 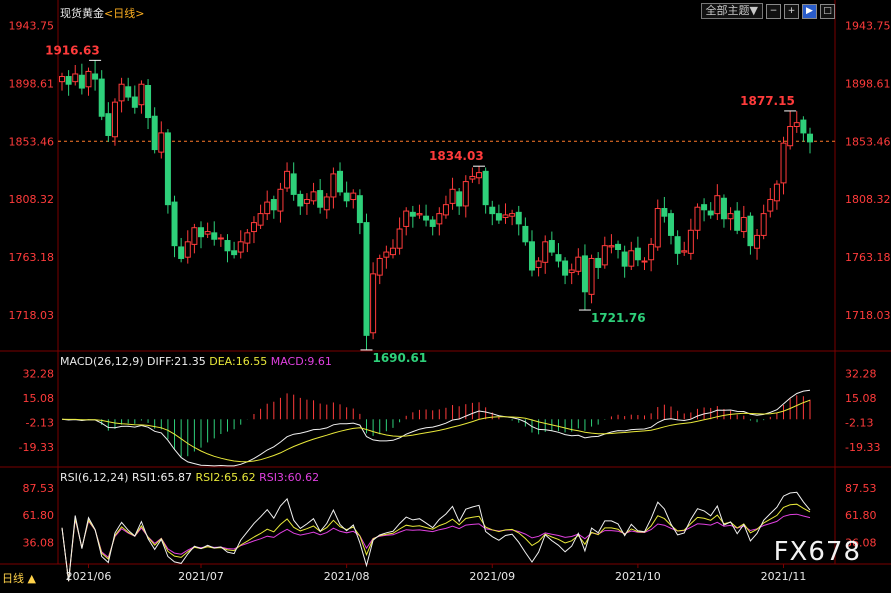 I want to click on rsi-tick-right-0: 87.53, so click(x=861, y=488).